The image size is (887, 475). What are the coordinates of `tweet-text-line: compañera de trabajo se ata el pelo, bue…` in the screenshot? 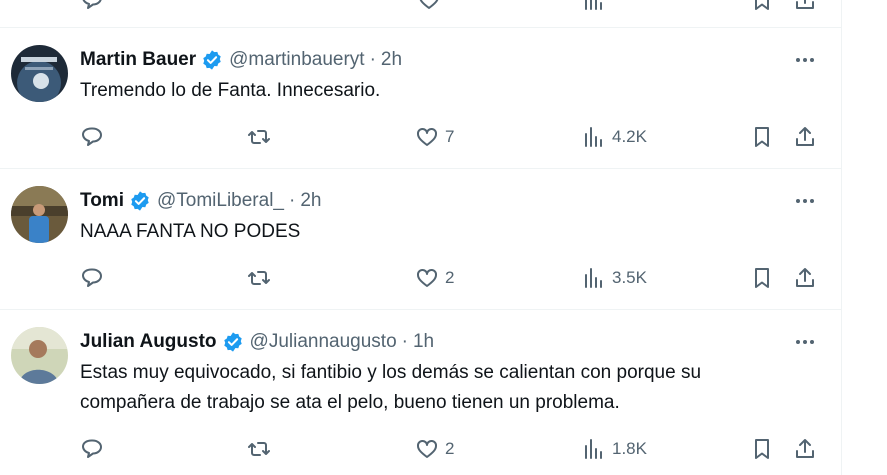 It's located at (350, 402).